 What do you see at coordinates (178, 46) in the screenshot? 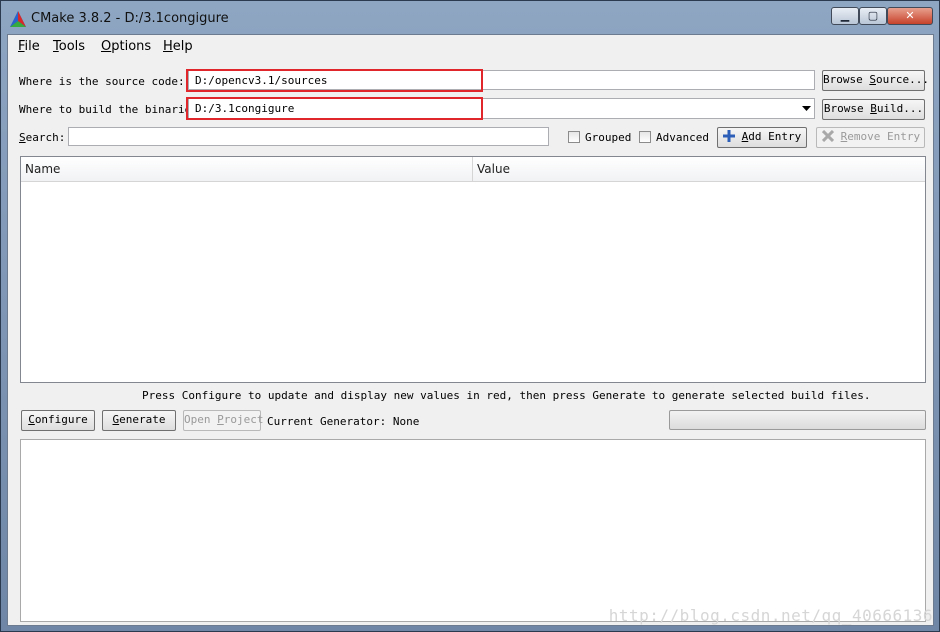
I see `menu-help: Help` at bounding box center [178, 46].